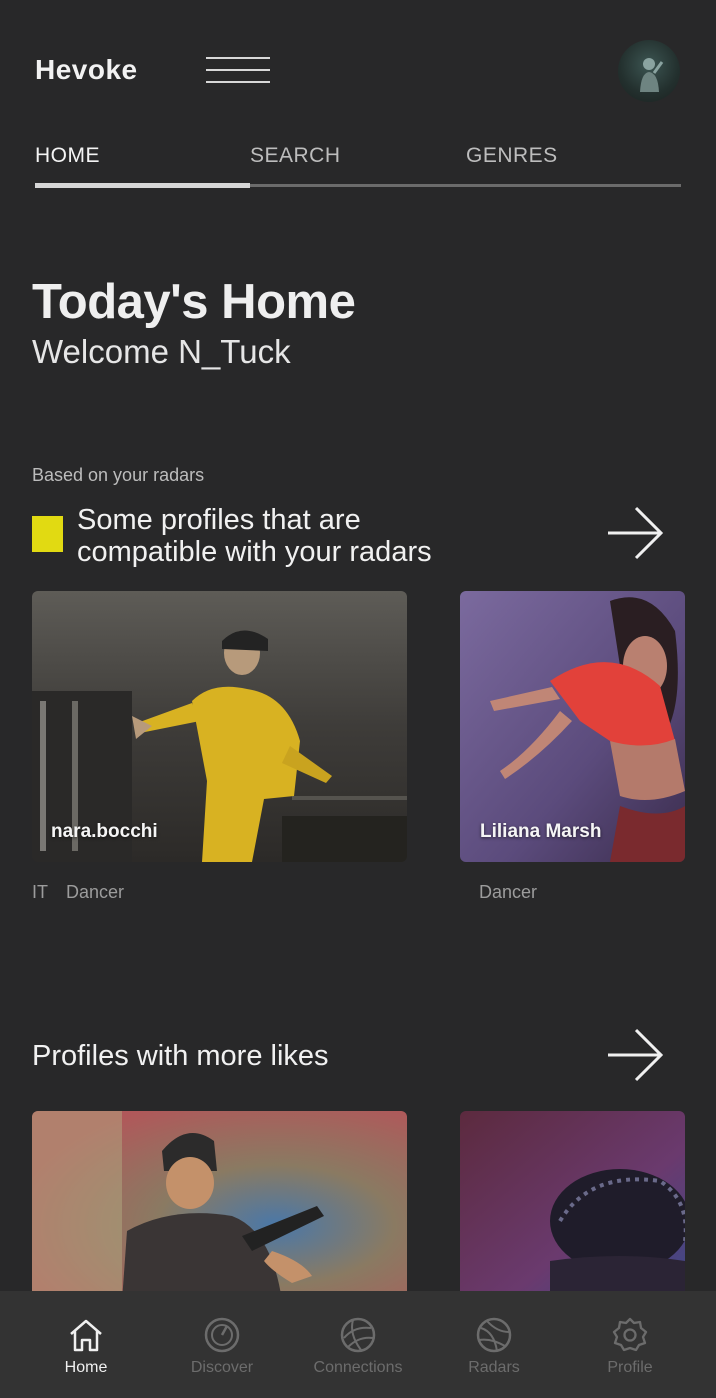 This screenshot has width=716, height=1398. What do you see at coordinates (86, 70) in the screenshot?
I see `app-logo: Hevoke` at bounding box center [86, 70].